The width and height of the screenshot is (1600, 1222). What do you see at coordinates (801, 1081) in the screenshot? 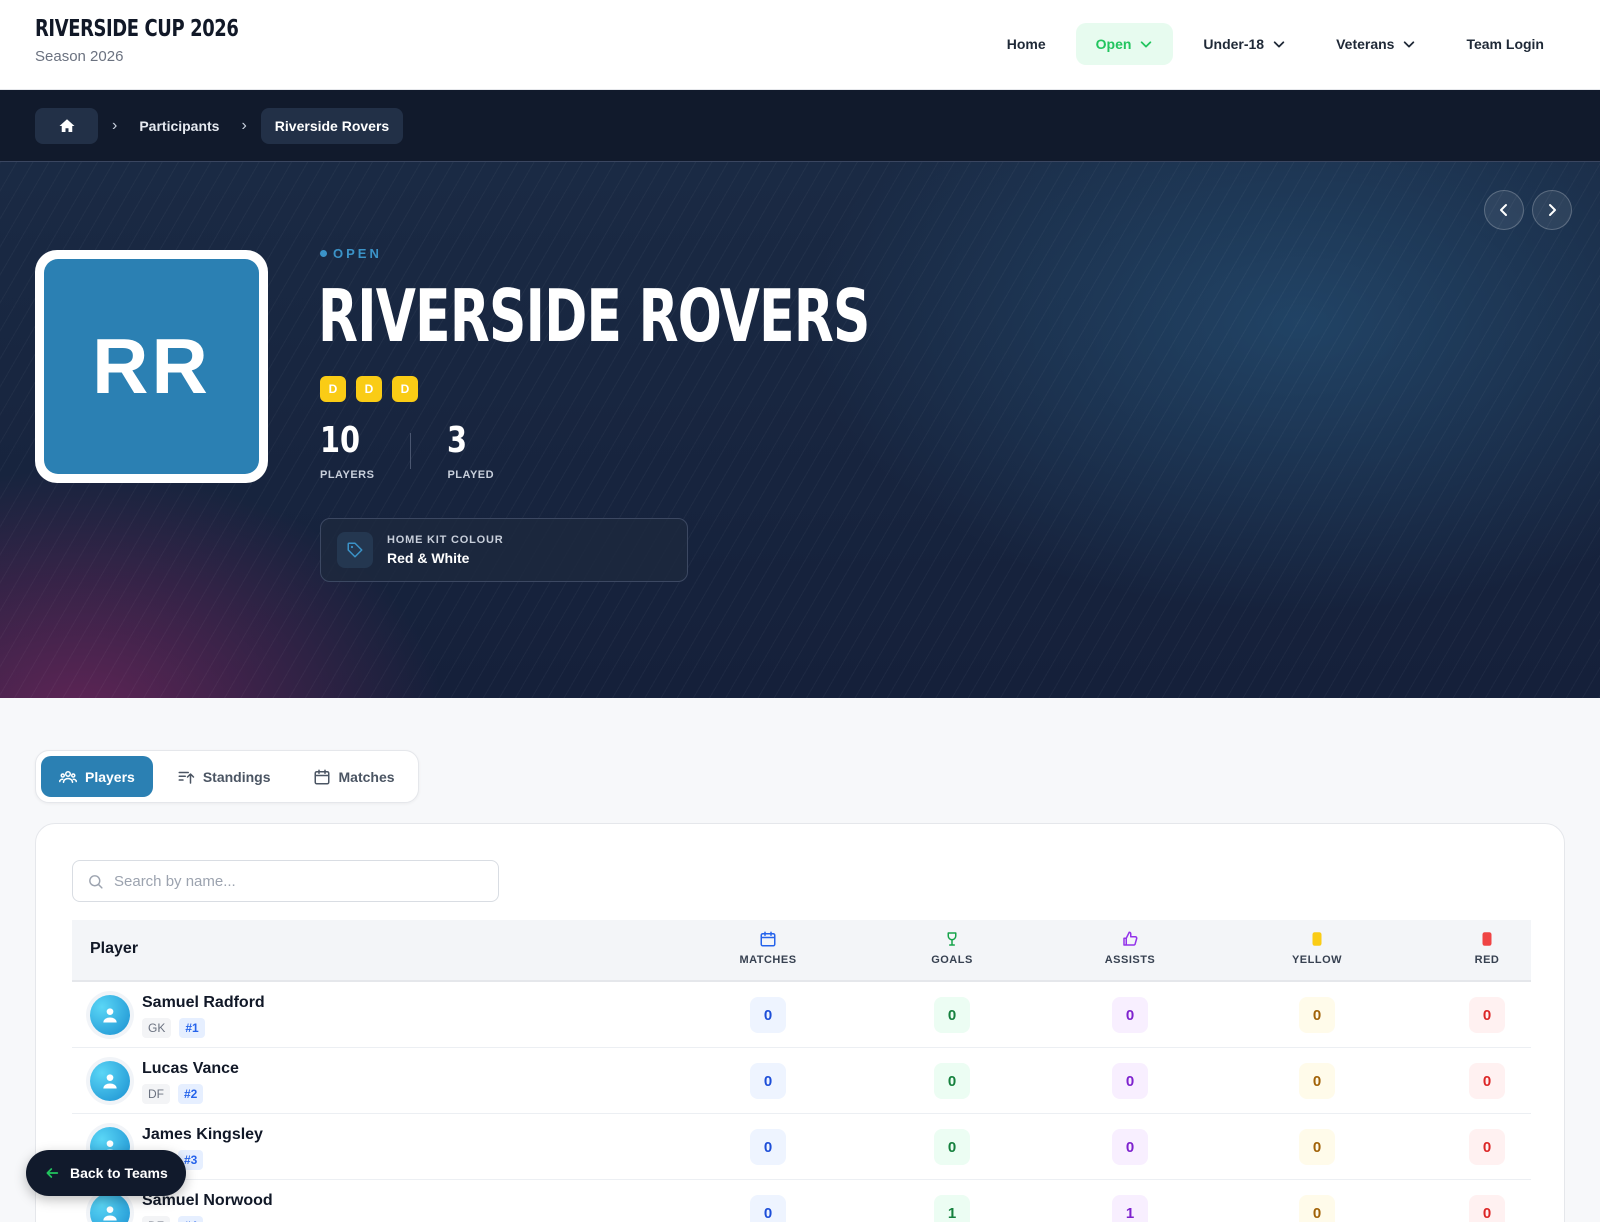
I see `table-row: Lucas Vance DF #2 0 0 0 0 0` at bounding box center [801, 1081].